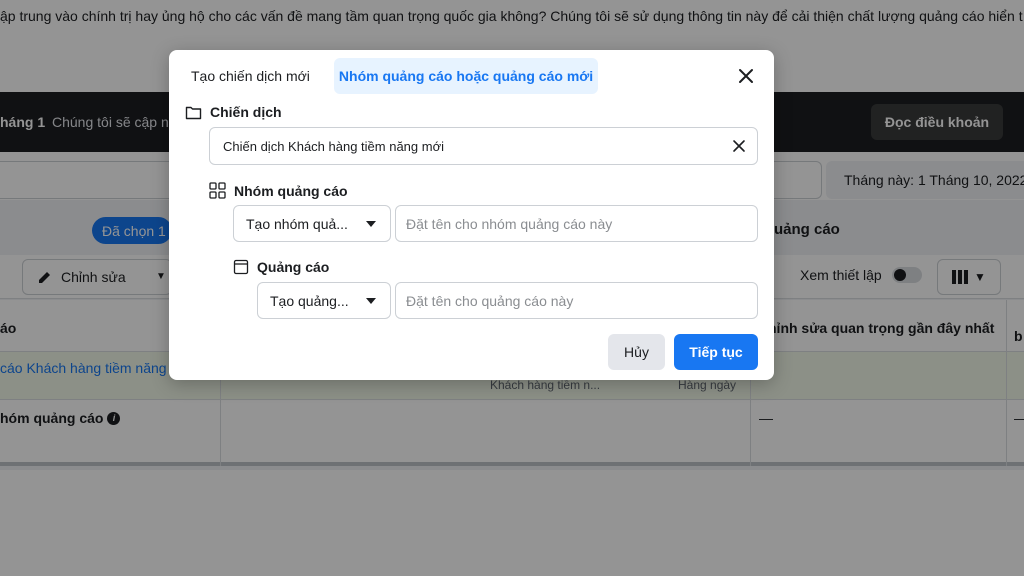 The image size is (1024, 576). I want to click on campaign-heading-text: Chiến dịch, so click(246, 112).